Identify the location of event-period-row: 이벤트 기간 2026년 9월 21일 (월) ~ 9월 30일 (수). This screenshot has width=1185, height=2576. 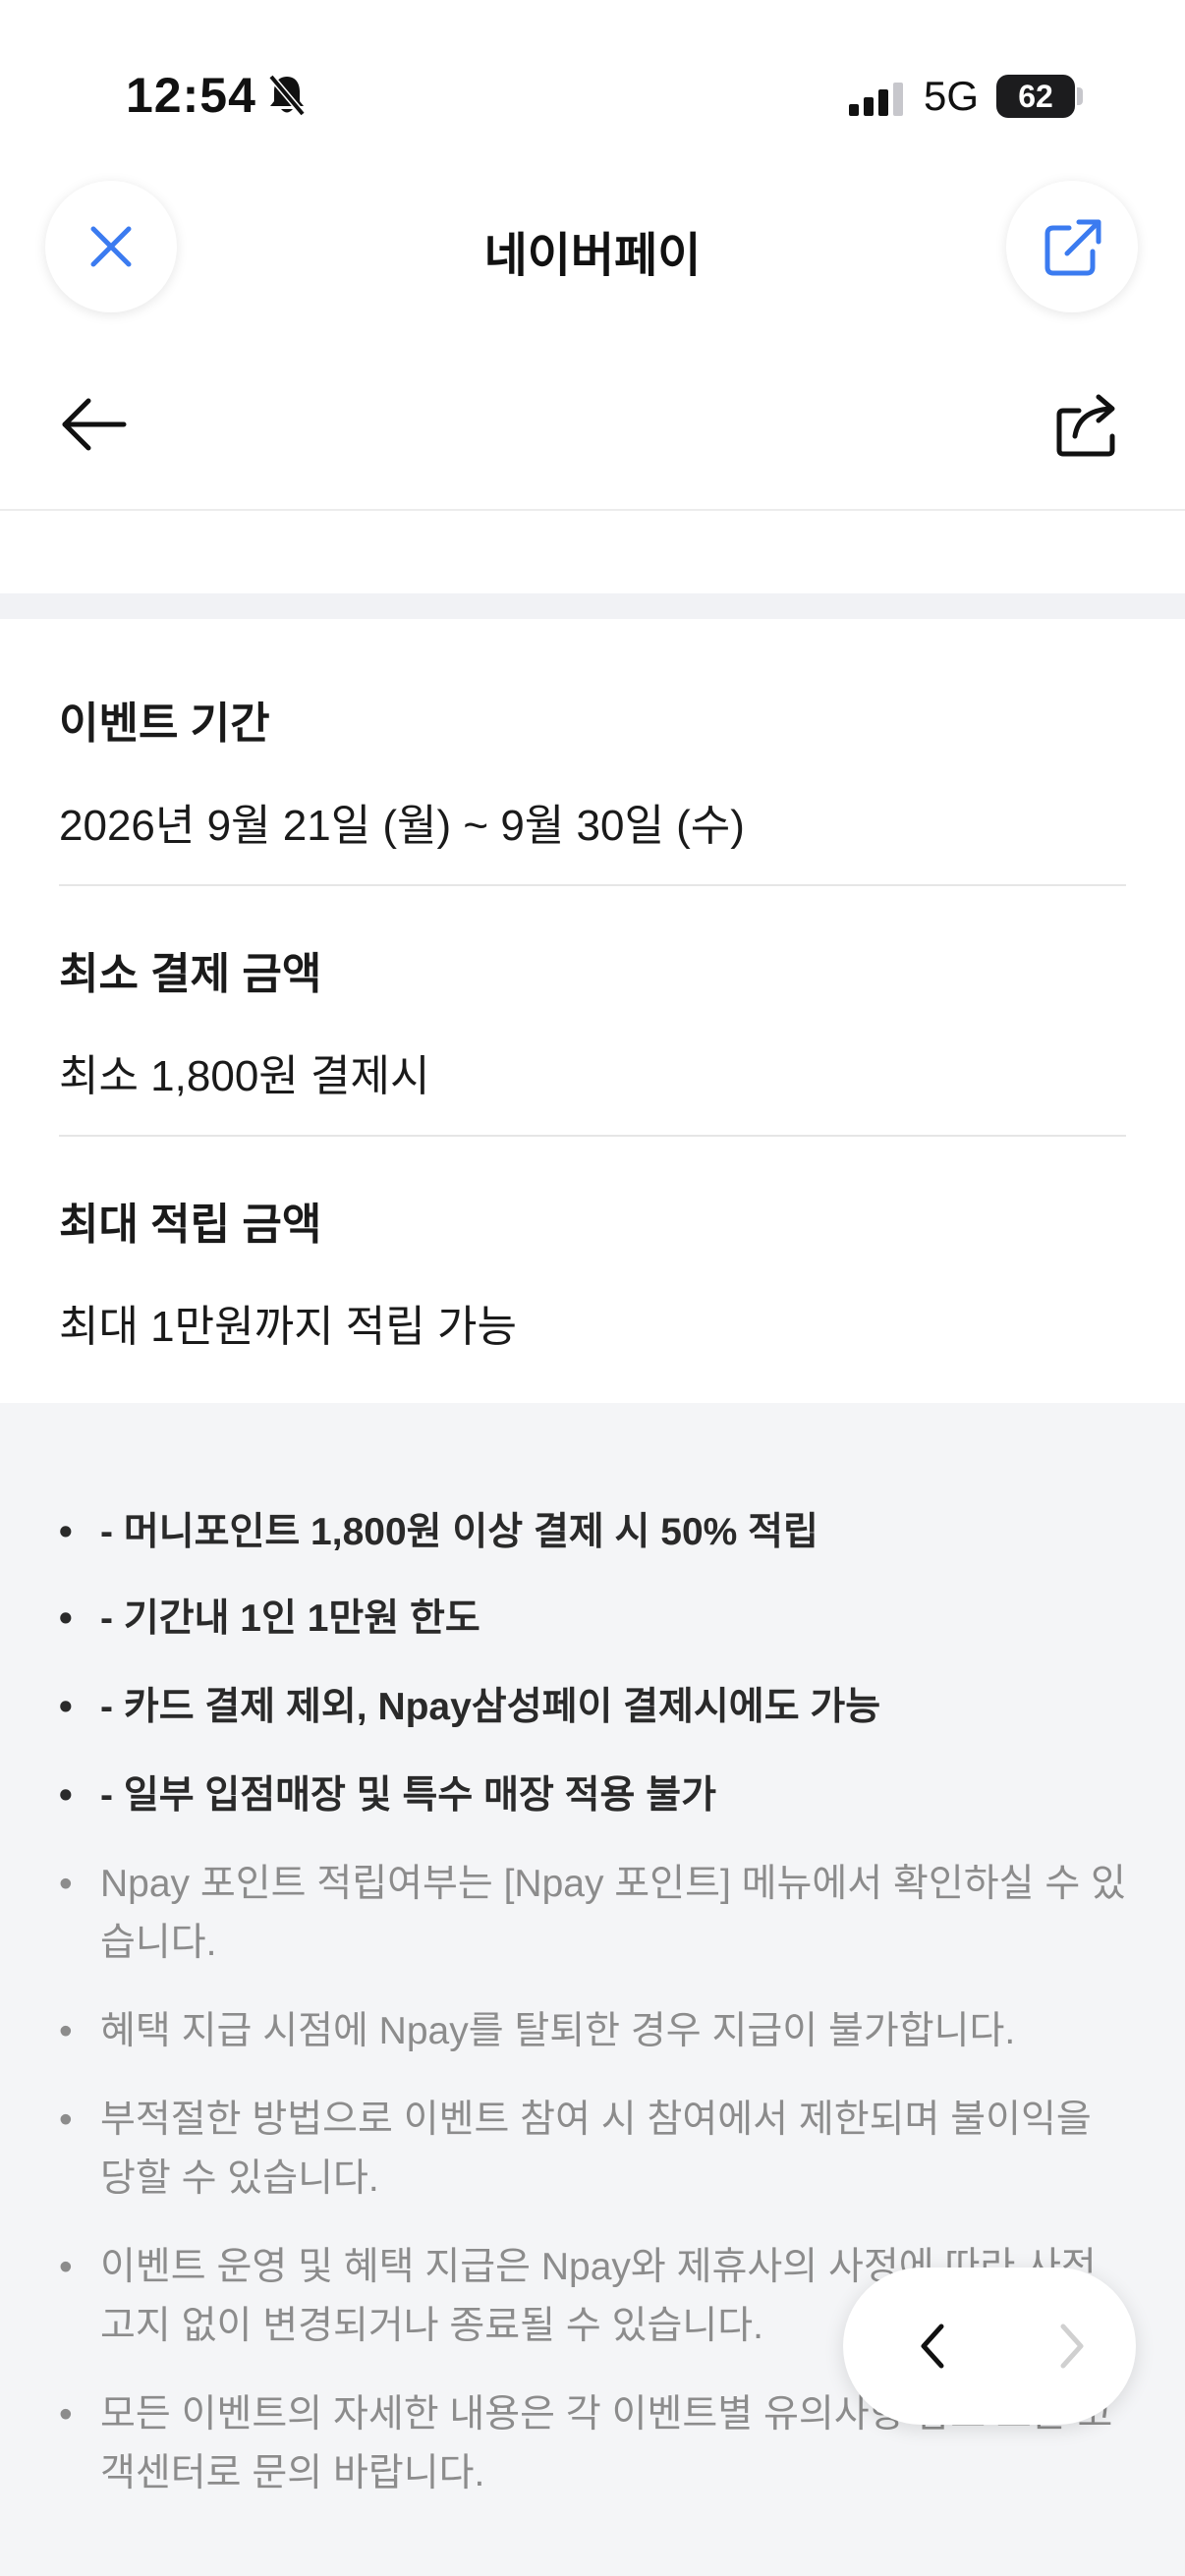
(592, 770).